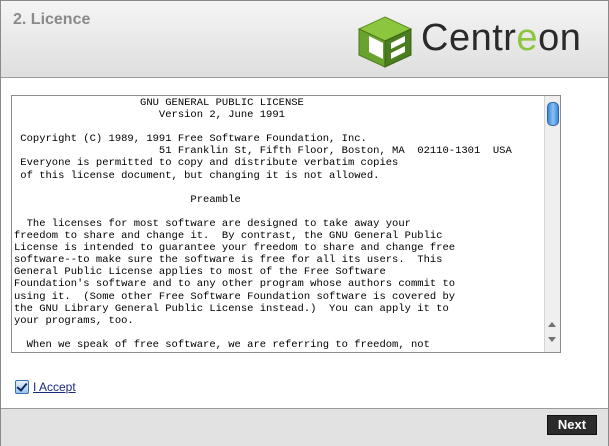 Image resolution: width=609 pixels, height=446 pixels. I want to click on logo-text-highlight: e, so click(527, 38).